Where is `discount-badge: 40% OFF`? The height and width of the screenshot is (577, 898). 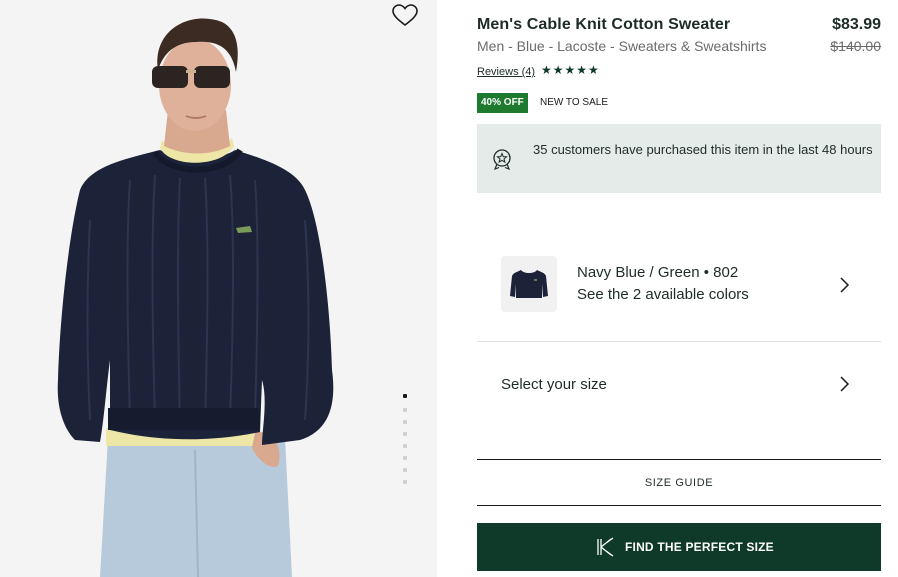 discount-badge: 40% OFF is located at coordinates (502, 103).